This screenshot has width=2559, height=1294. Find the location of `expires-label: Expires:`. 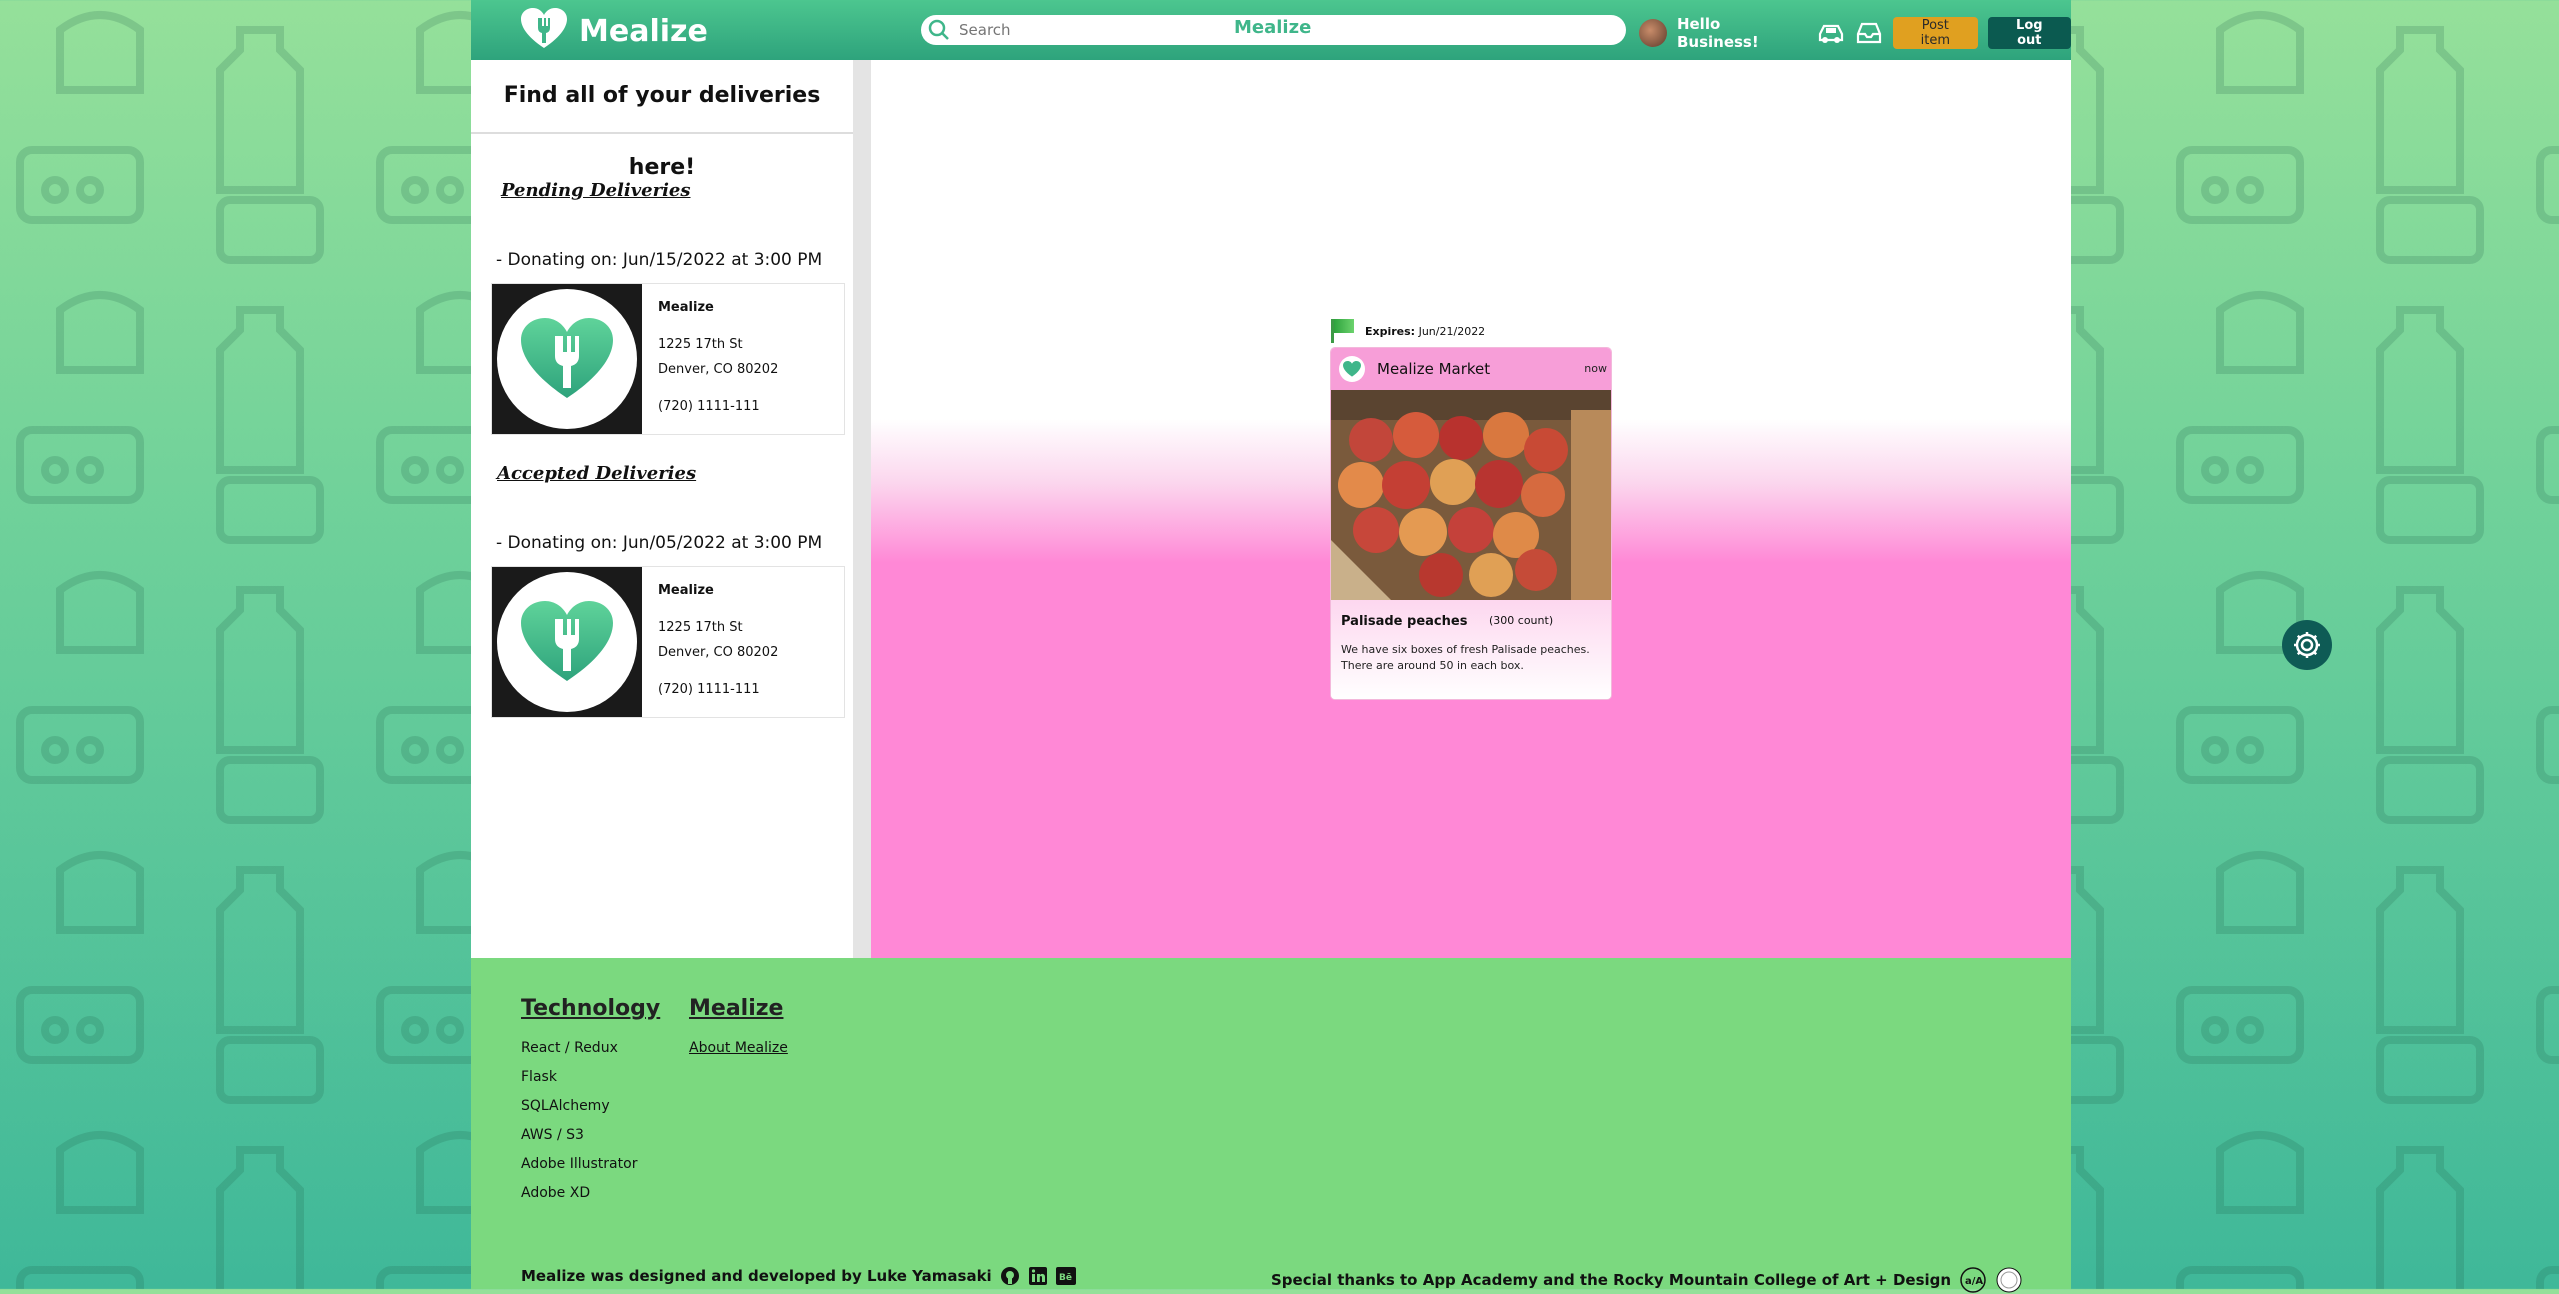

expires-label: Expires: is located at coordinates (1390, 331).